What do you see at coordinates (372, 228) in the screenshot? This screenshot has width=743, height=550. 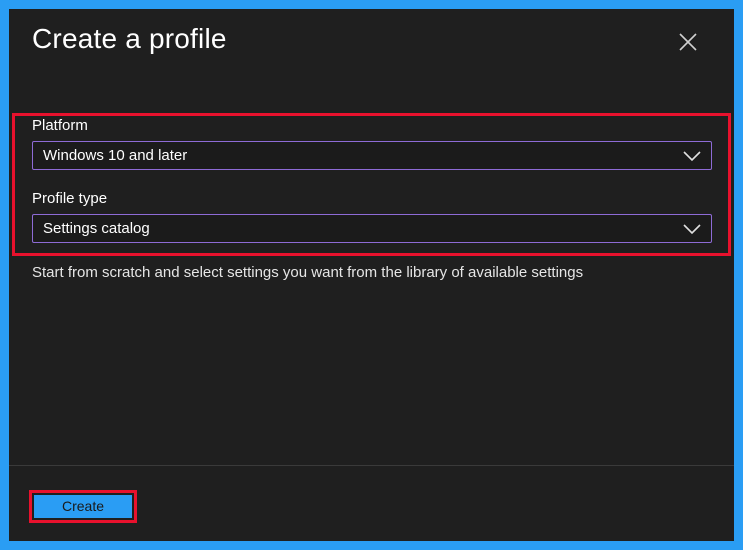 I see `profile-type-dropdown: Settings catalog` at bounding box center [372, 228].